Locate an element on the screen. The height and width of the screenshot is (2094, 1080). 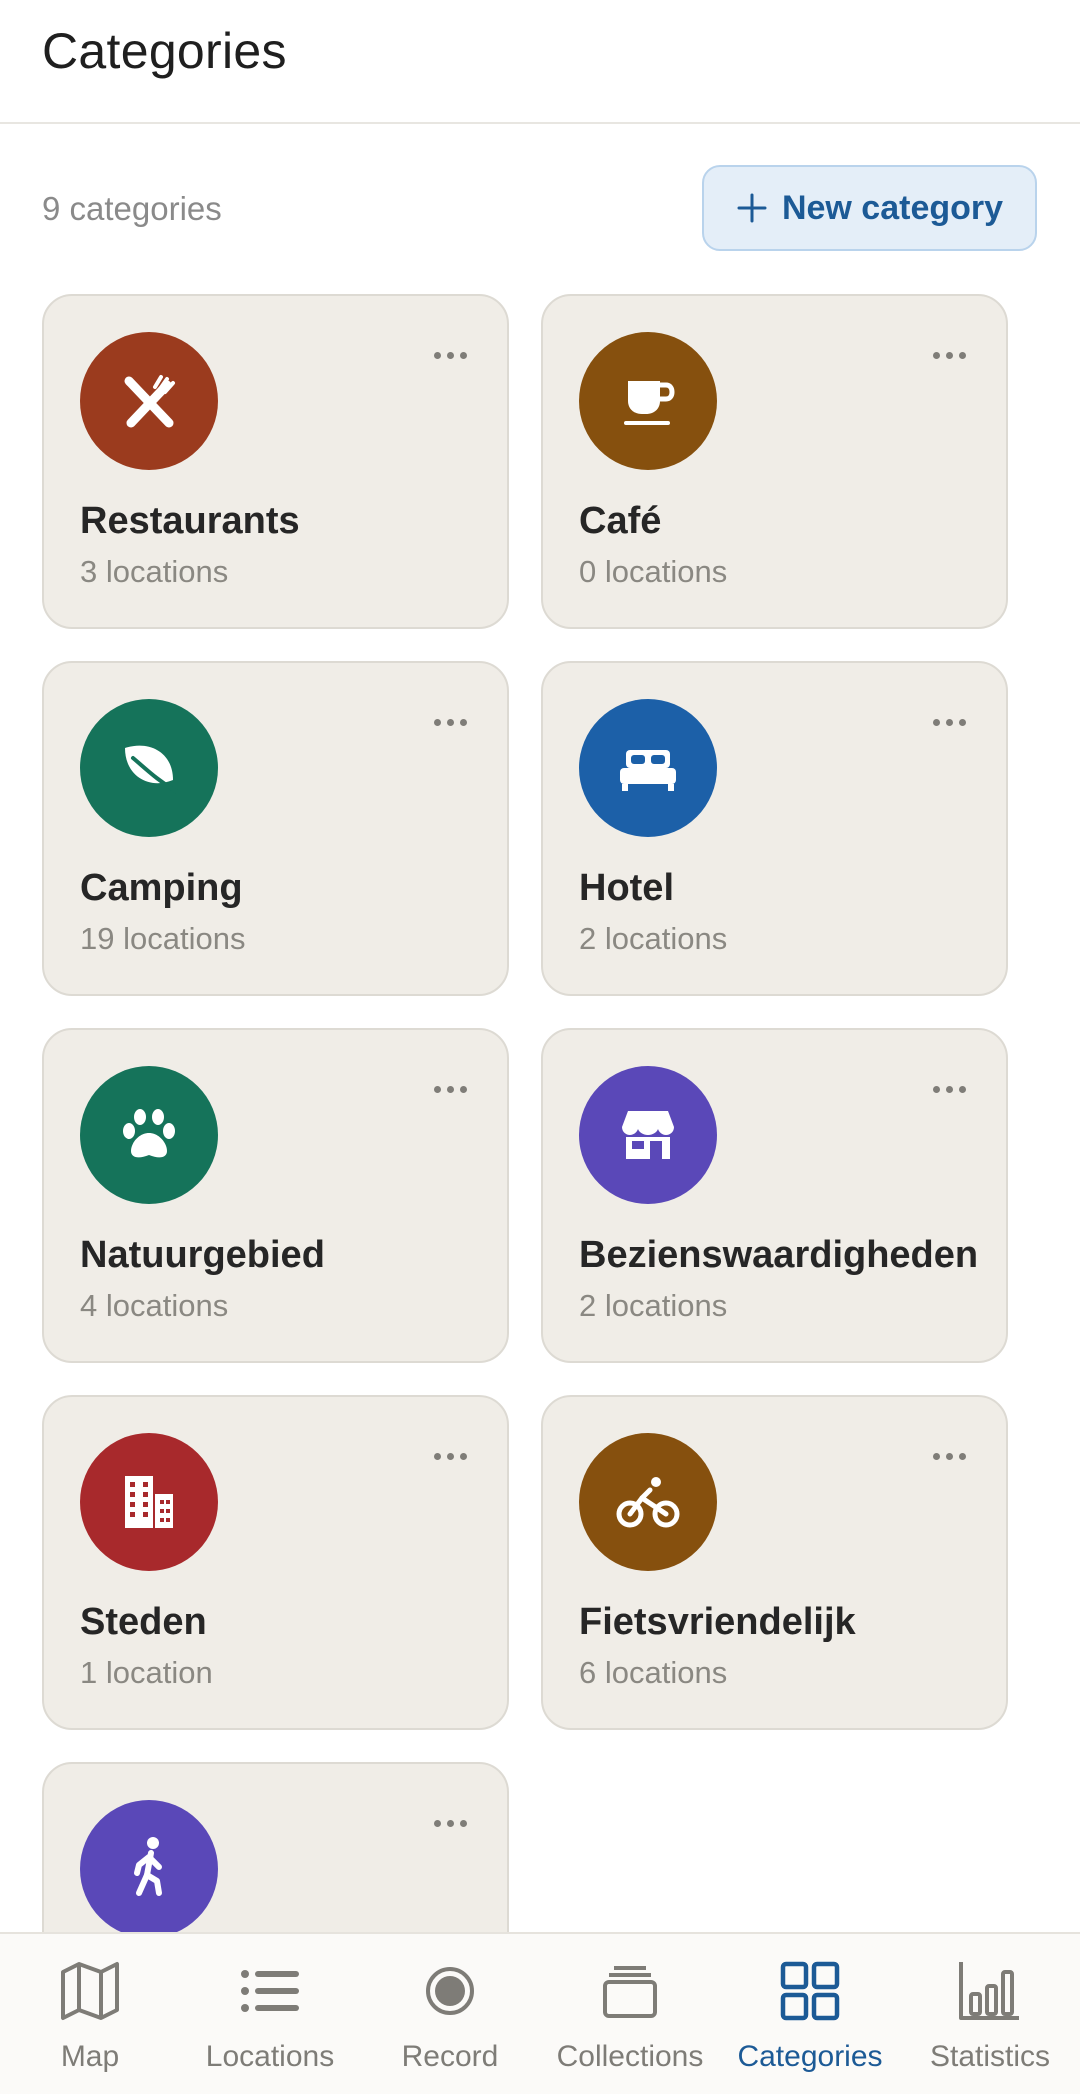
nav-label: Collections is located at coordinates (630, 2056).